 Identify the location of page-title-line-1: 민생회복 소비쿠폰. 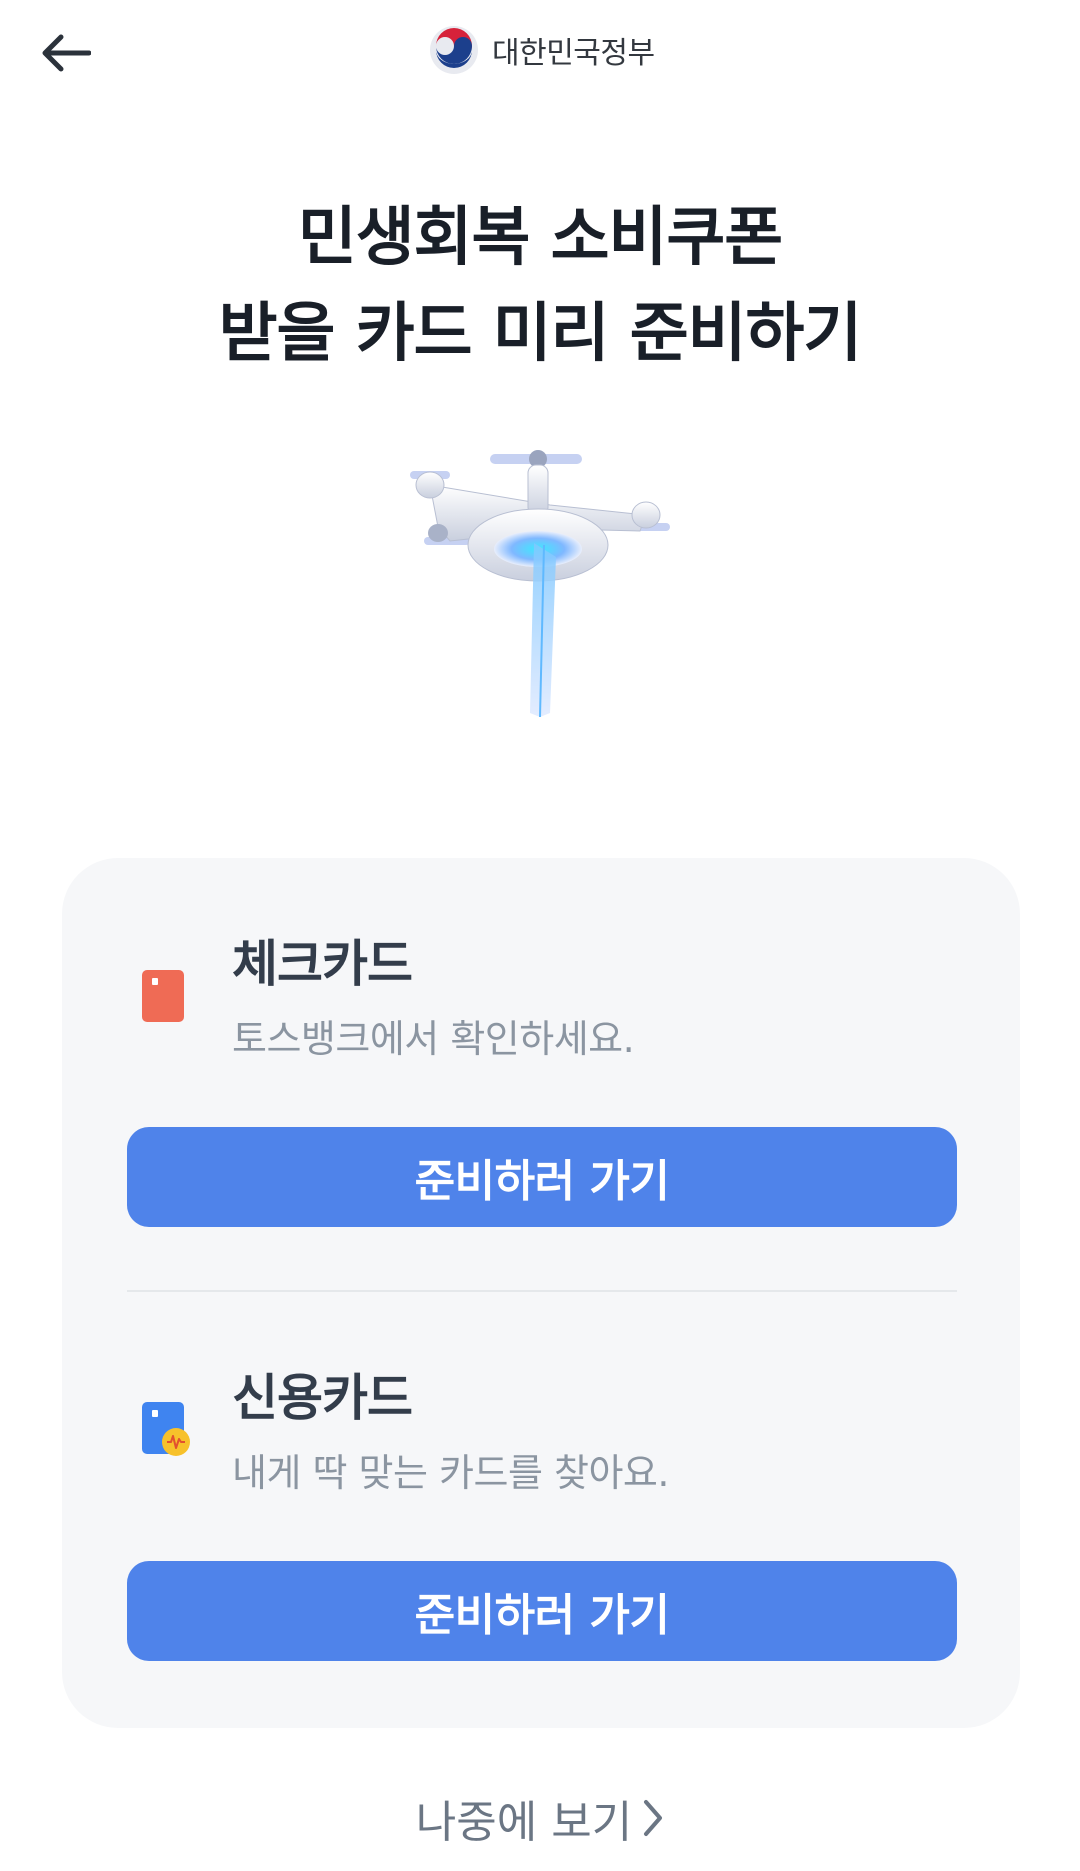
(540, 238).